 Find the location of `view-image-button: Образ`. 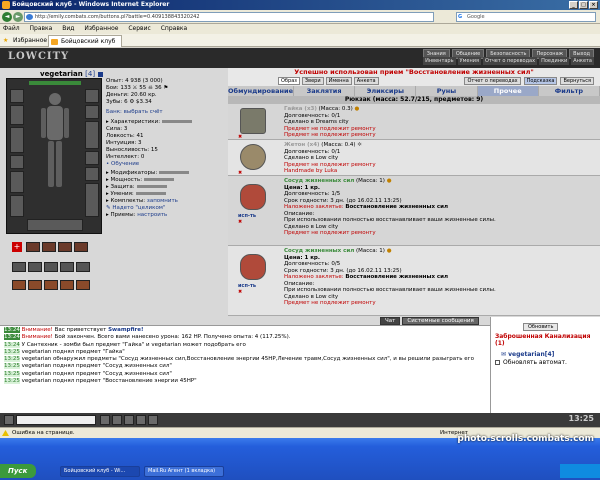

view-image-button: Образ is located at coordinates (289, 81).